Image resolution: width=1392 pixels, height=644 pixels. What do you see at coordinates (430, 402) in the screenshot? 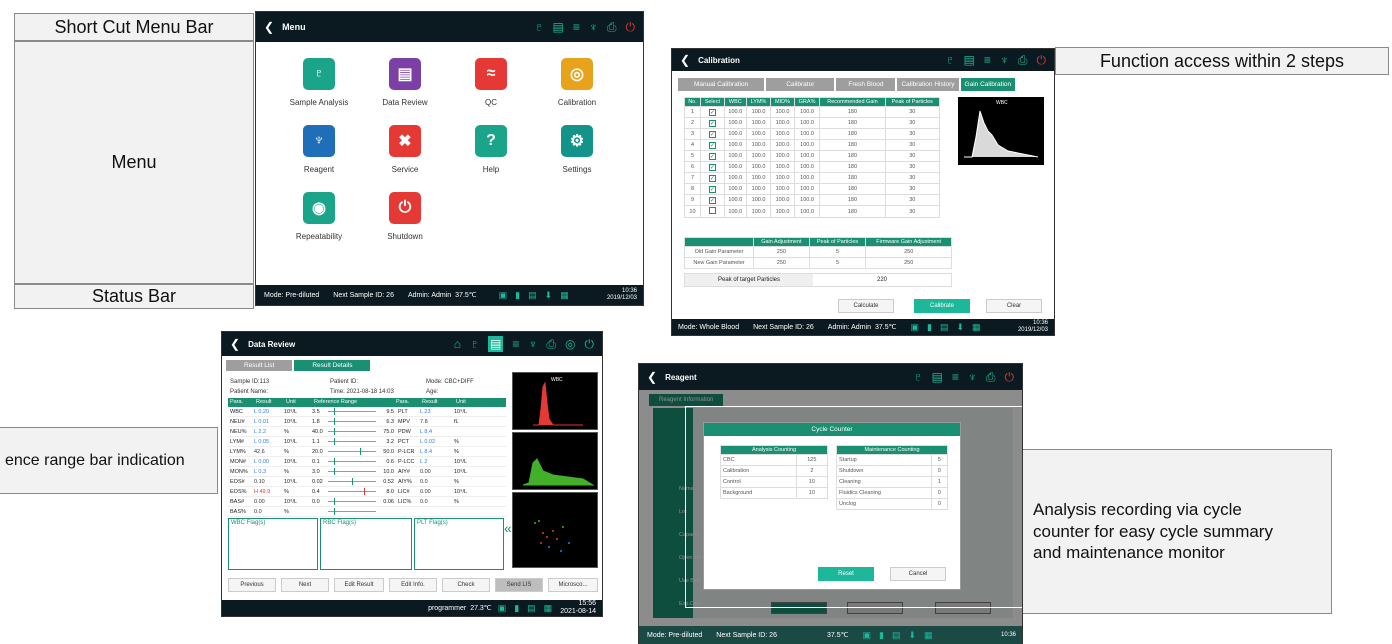
I see `column-header: Result` at bounding box center [430, 402].